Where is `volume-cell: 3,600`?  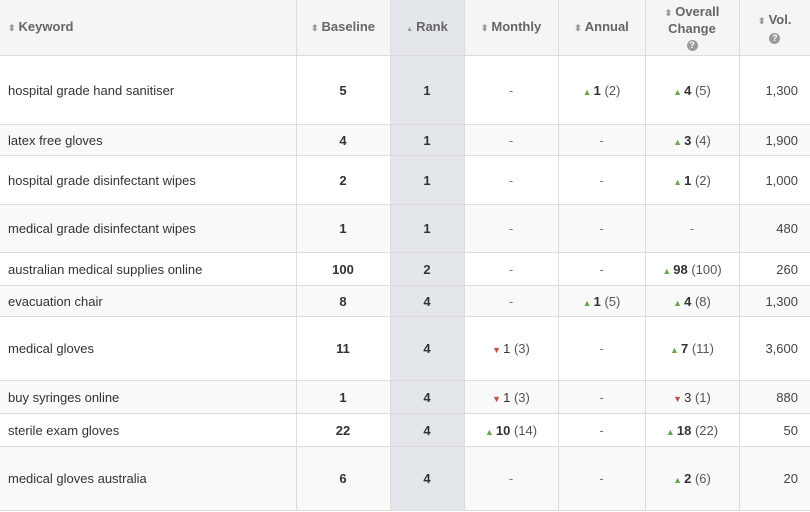
volume-cell: 3,600 is located at coordinates (774, 348).